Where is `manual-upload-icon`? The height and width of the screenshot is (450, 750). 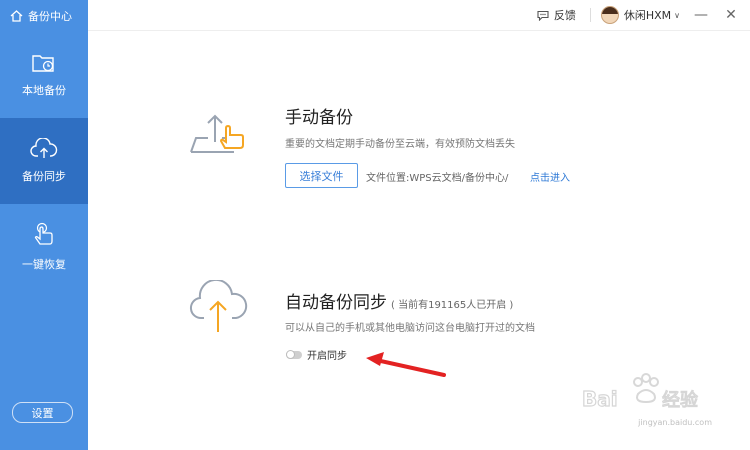 manual-upload-icon is located at coordinates (217, 133).